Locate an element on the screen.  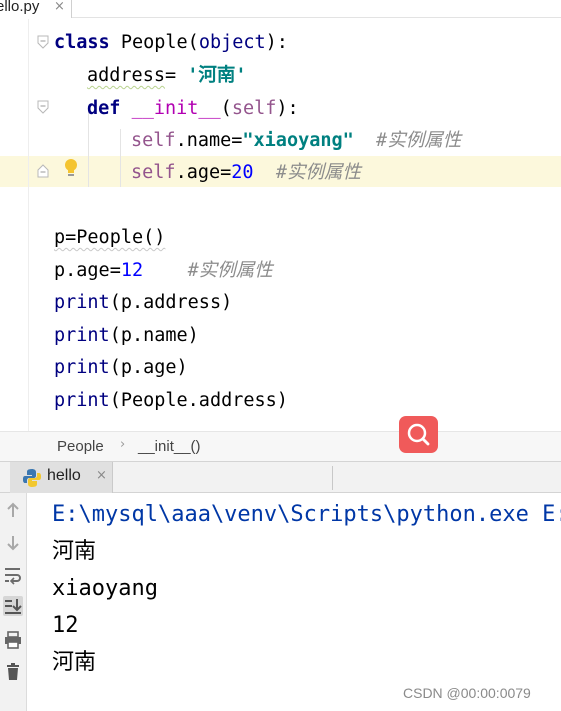
search-icon is located at coordinates (418, 434).